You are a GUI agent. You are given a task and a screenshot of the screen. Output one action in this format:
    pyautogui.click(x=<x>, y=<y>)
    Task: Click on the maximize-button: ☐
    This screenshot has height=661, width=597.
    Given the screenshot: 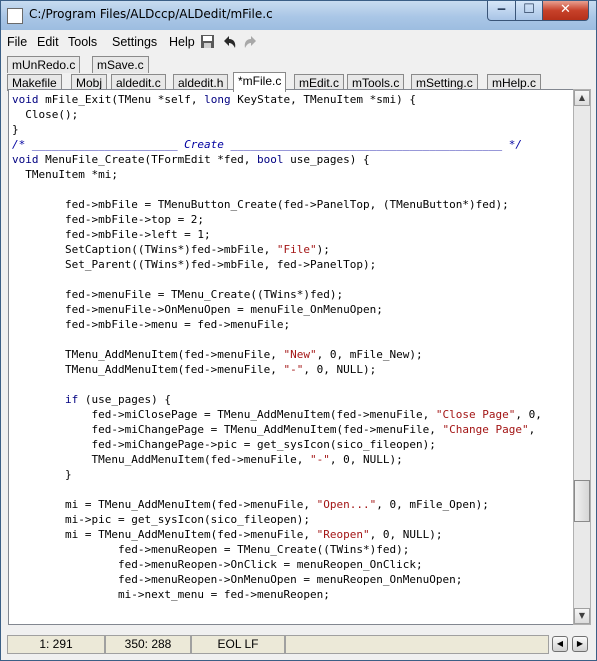 What is the action you would take?
    pyautogui.click(x=529, y=11)
    